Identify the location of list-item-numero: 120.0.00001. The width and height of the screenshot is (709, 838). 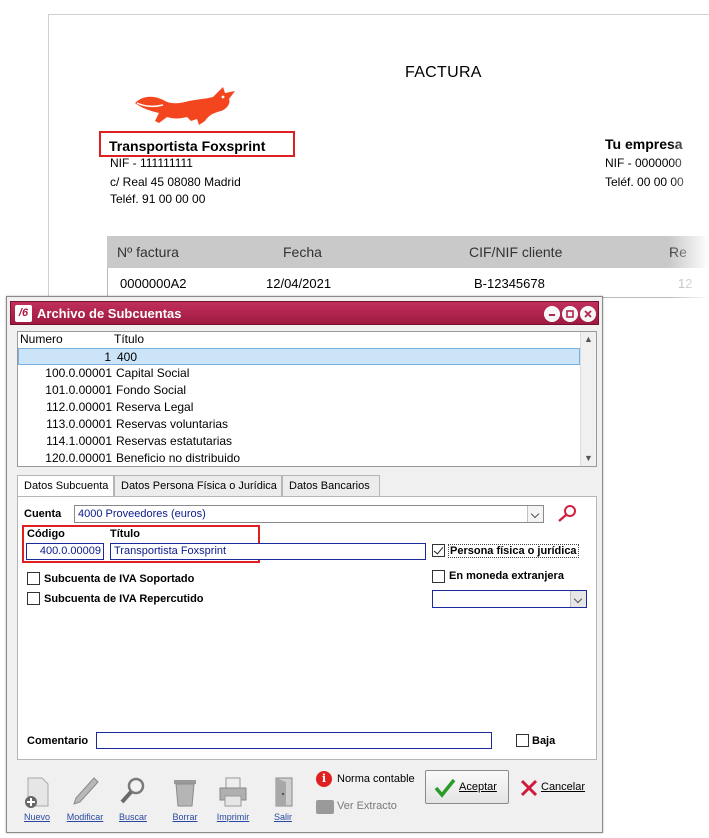
(78, 458).